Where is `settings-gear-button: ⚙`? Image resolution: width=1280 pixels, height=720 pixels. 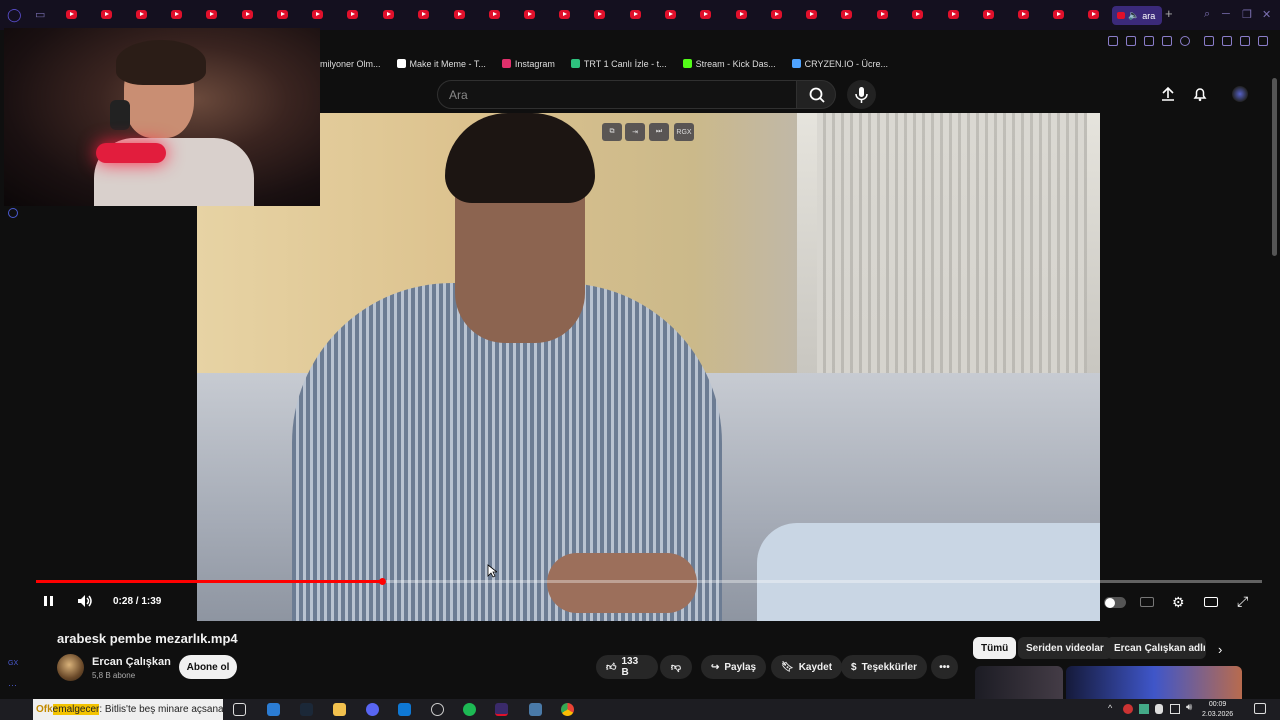 settings-gear-button: ⚙ is located at coordinates (1178, 602).